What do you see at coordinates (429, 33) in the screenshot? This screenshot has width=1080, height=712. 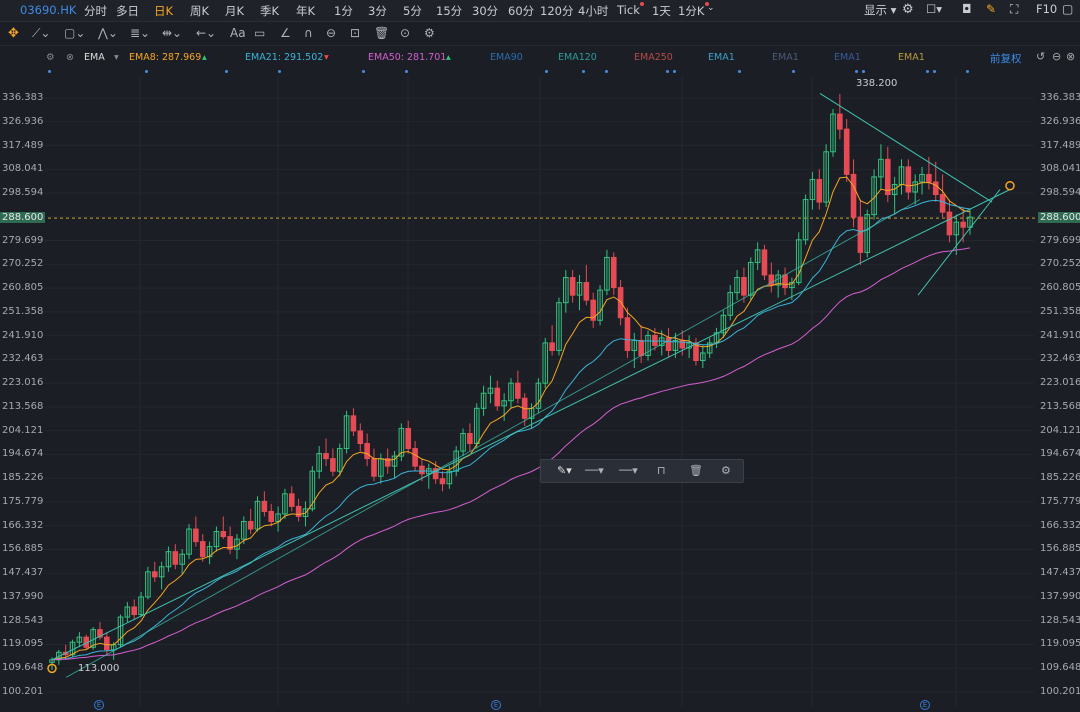 I see `settings-small-icon: ⚙` at bounding box center [429, 33].